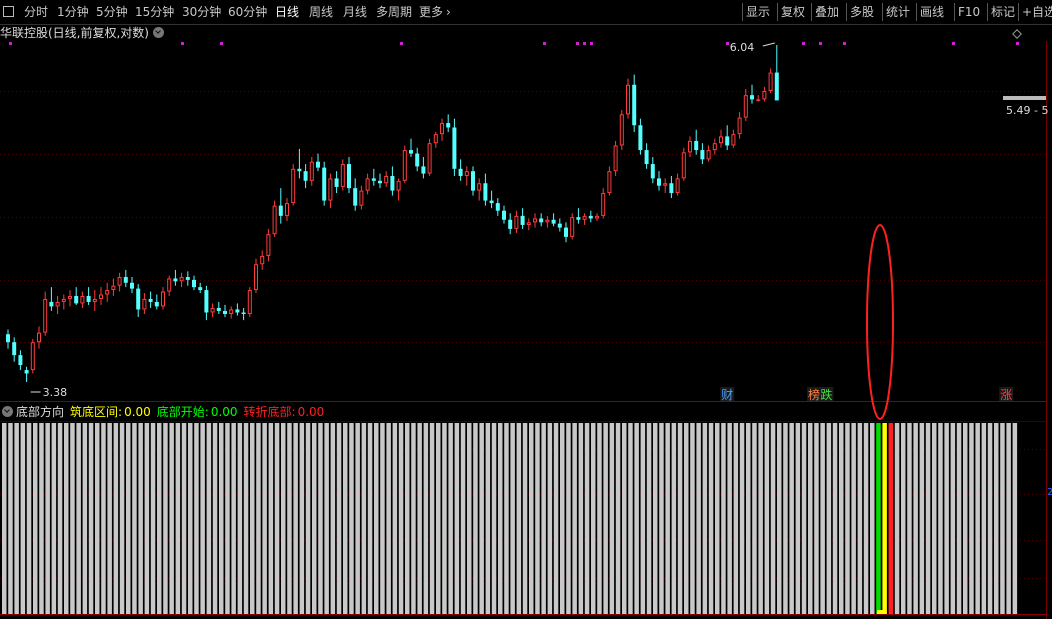  What do you see at coordinates (224, 412) in the screenshot?
I see `indicator-value-1: 0.00` at bounding box center [224, 412].